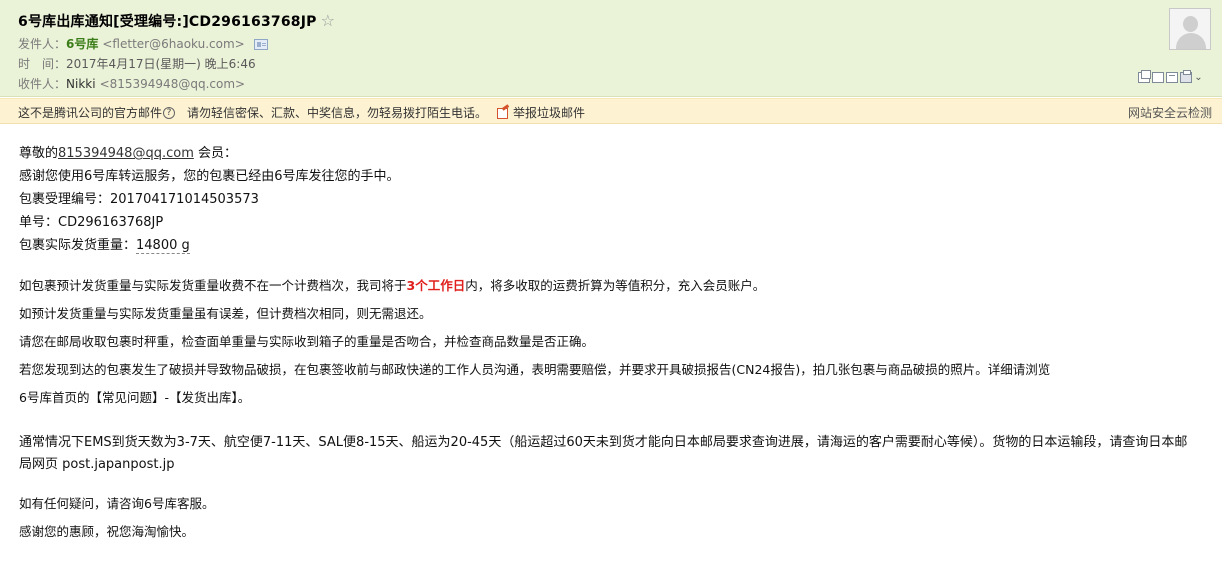 This screenshot has height=587, width=1222. I want to click on tracking-number-line: 单号：CD296163768JP, so click(91, 222).